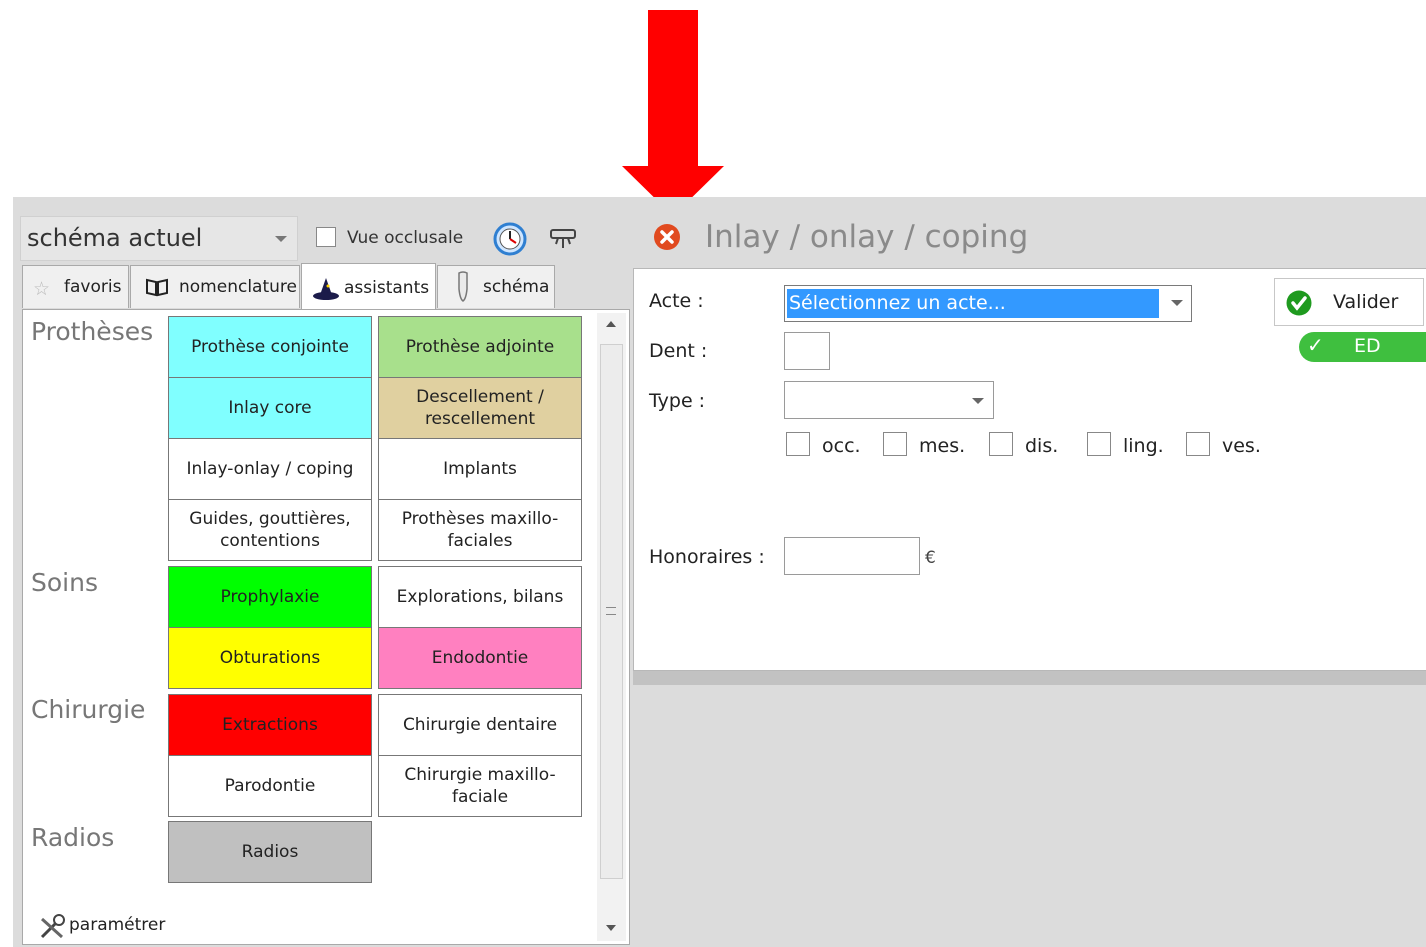 The height and width of the screenshot is (947, 1426). I want to click on ed-label: ED, so click(1367, 346).